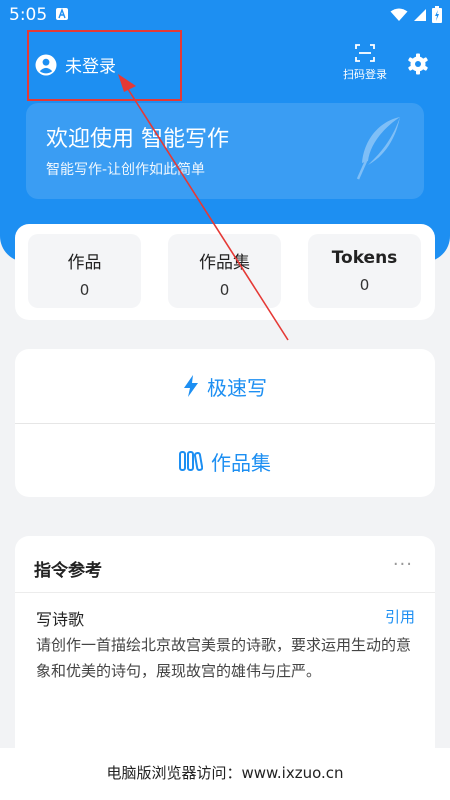 This screenshot has height=800, width=450. I want to click on welcome-subtitle: 智能写作-让创作如此简单, so click(126, 170).